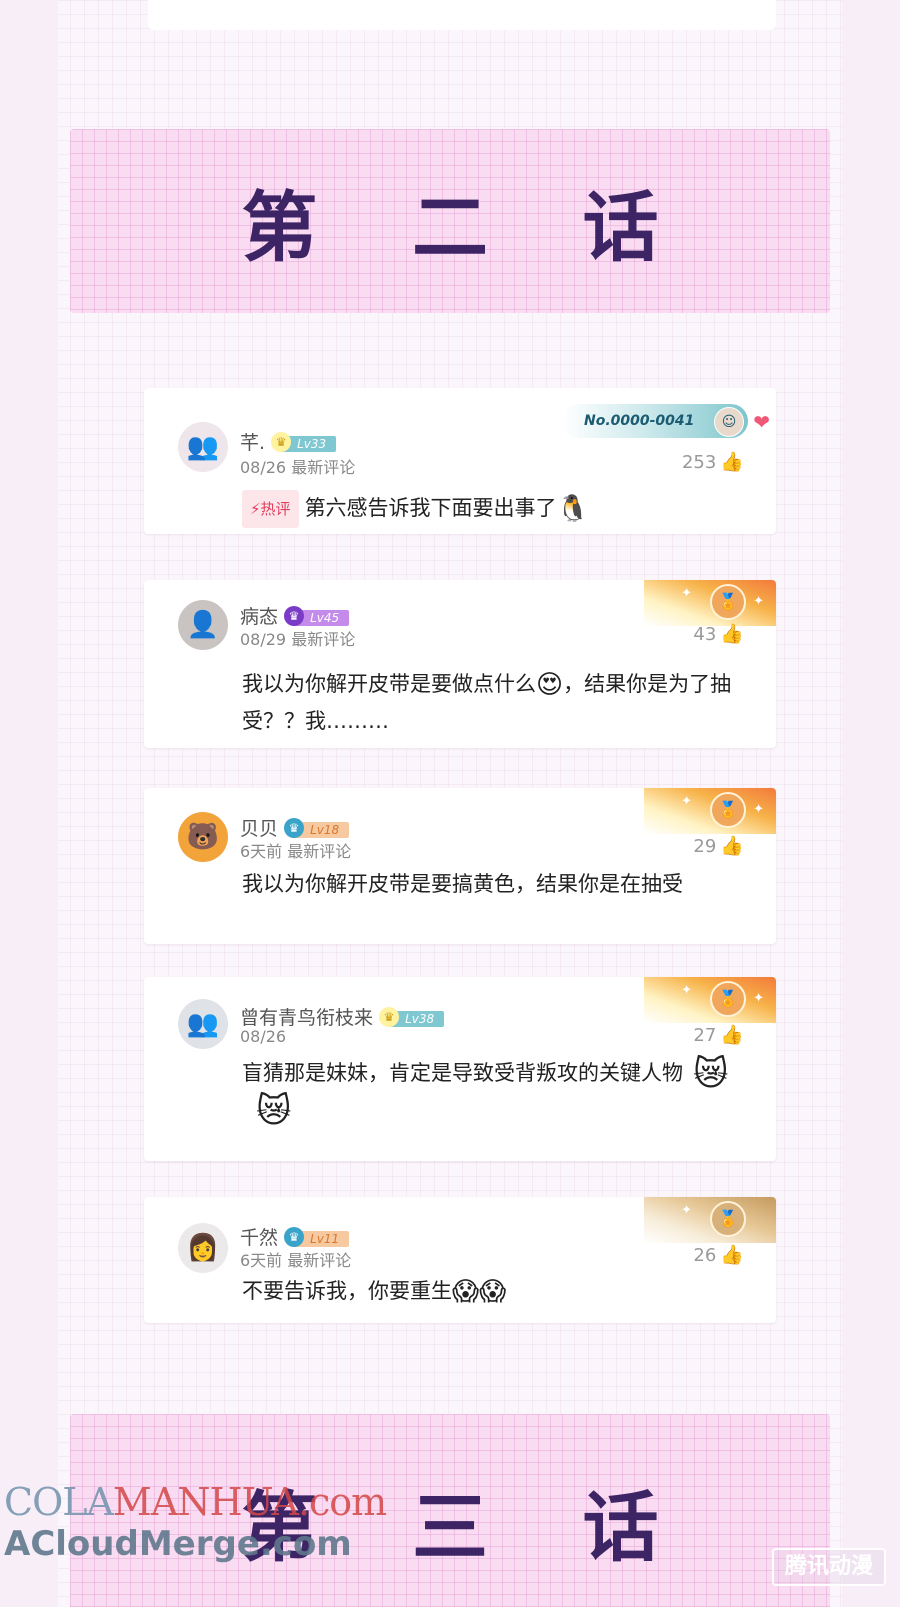 The width and height of the screenshot is (900, 1607). Describe the element at coordinates (374, 1292) in the screenshot. I see `comment-text: 不要告诉我，你要重生😱😱` at that location.